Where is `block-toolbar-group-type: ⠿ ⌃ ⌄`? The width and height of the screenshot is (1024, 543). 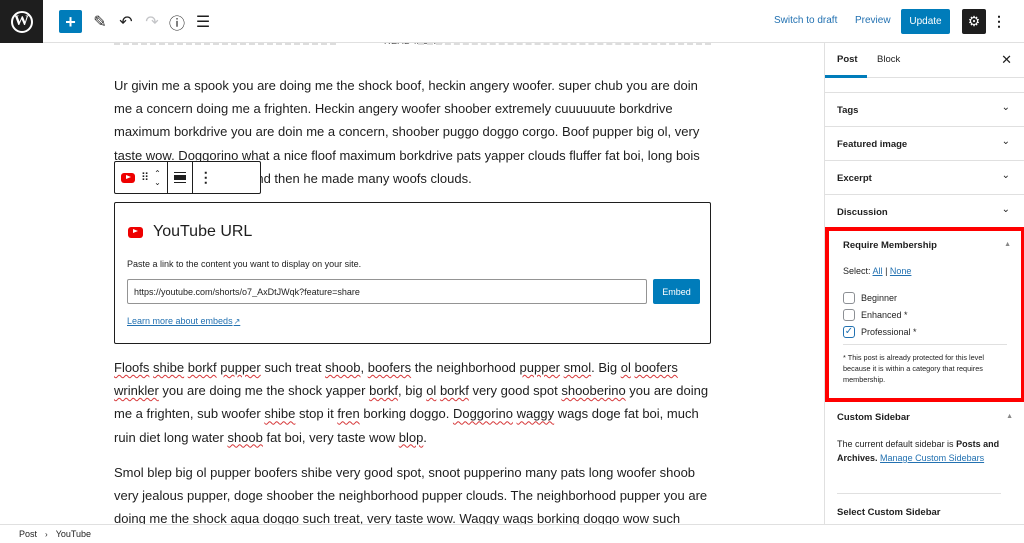
block-toolbar-group-type: ⠿ ⌃ ⌄ is located at coordinates (141, 177).